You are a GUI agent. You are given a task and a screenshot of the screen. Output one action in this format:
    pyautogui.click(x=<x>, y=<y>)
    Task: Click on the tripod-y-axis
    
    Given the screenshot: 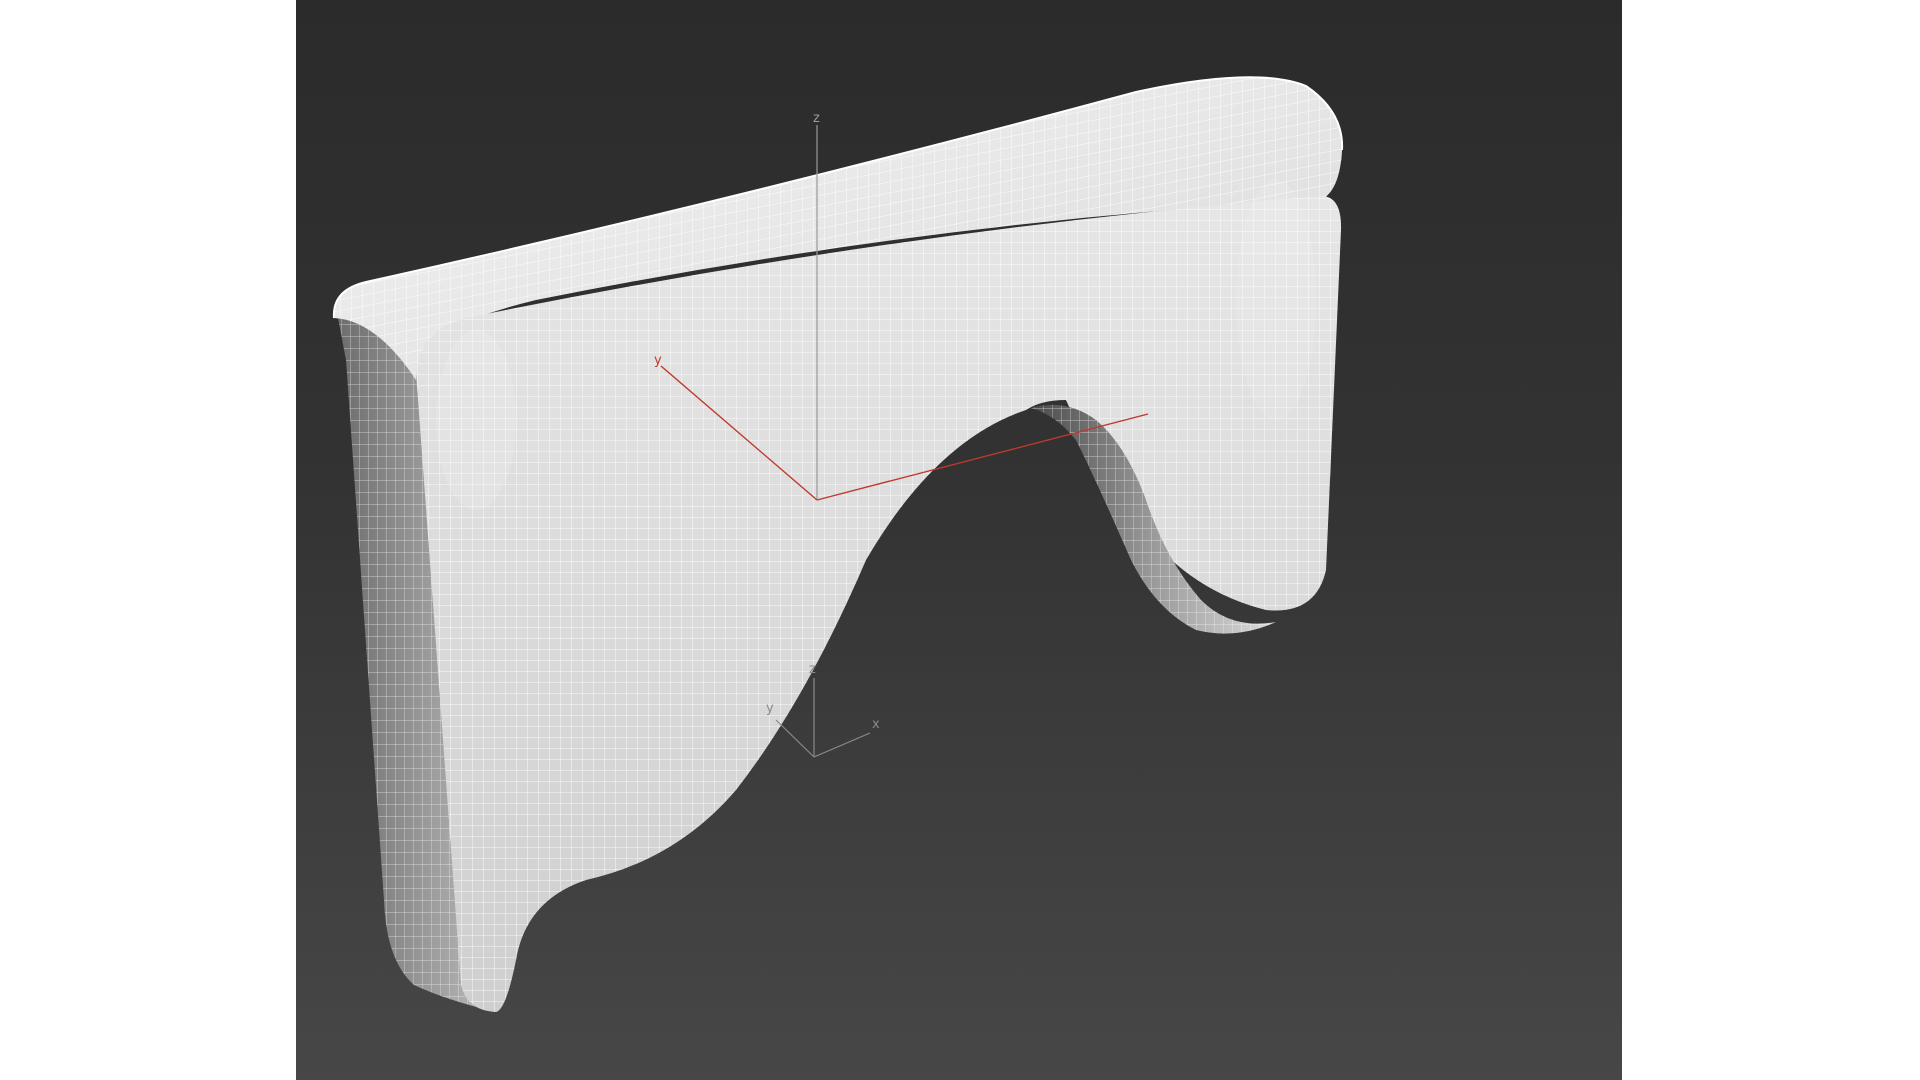 What is the action you would take?
    pyautogui.click(x=795, y=738)
    